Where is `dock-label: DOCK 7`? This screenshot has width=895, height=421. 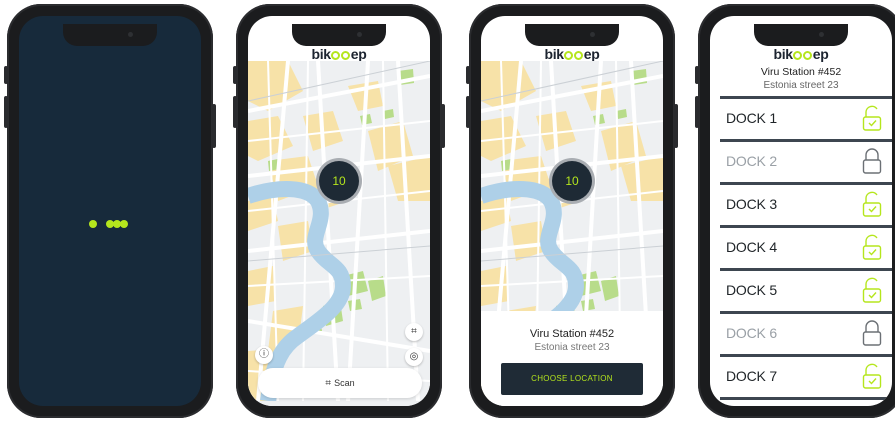
dock-label: DOCK 7 is located at coordinates (751, 376).